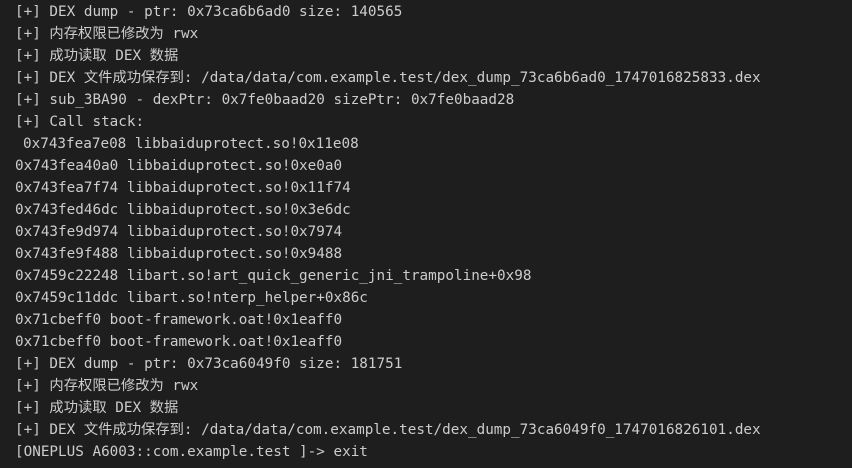 The image size is (852, 468). I want to click on stack-frame-line: 0x743fea7f74 libbaiduprotect.so!0x11f74, so click(183, 188).